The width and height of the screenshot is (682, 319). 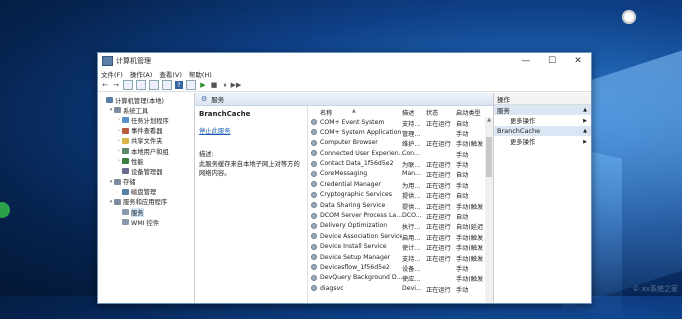 I want to click on actions-section-branchcache: BranchCache ▲, so click(x=542, y=131).